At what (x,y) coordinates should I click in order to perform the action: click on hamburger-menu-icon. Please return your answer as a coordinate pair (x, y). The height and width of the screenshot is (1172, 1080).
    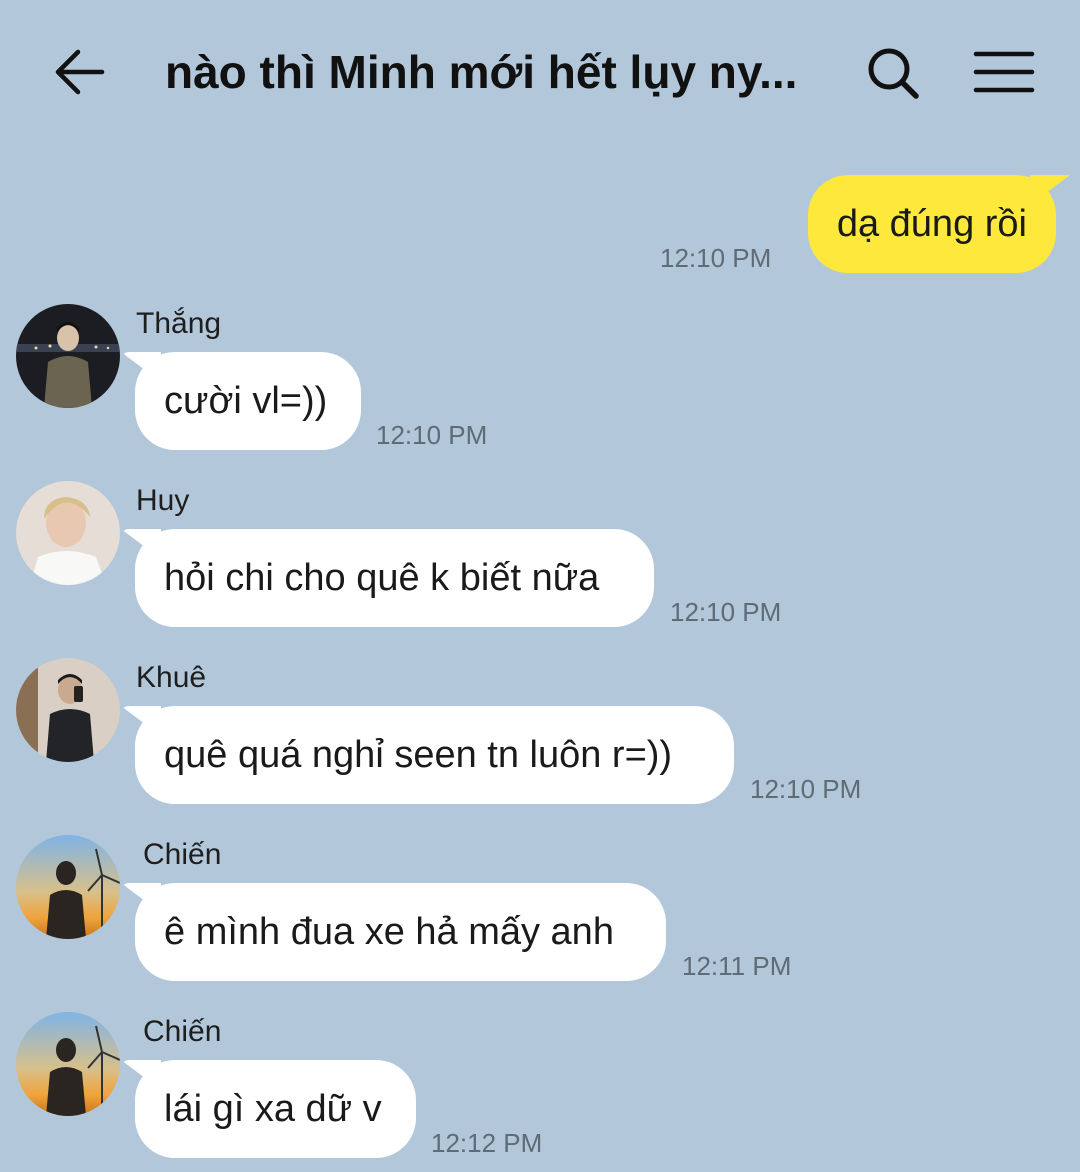
    Looking at the image, I should click on (1004, 72).